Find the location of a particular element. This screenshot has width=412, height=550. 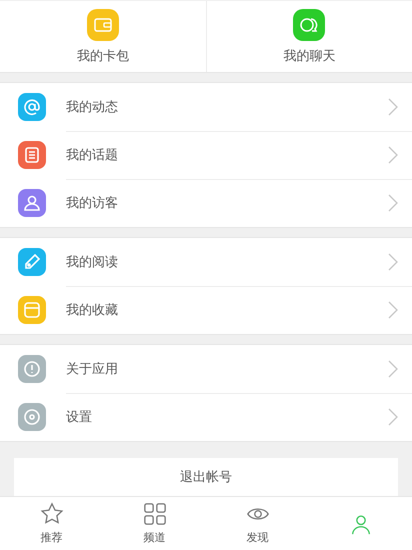

menu-label: 关于应用 is located at coordinates (92, 369).